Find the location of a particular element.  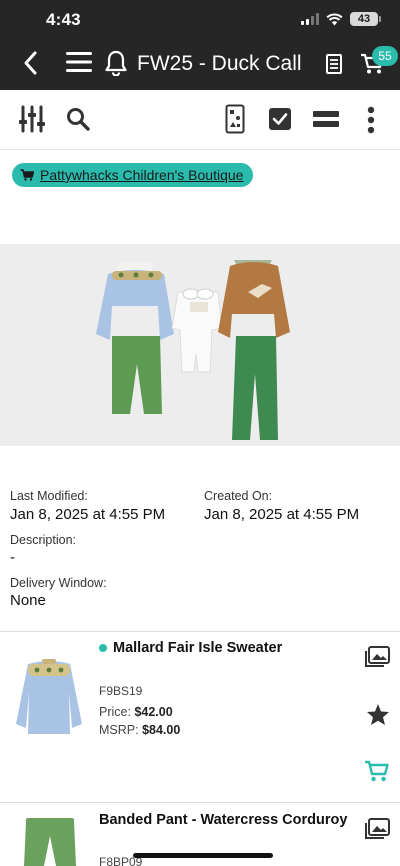

cart-icon is located at coordinates (27, 175).